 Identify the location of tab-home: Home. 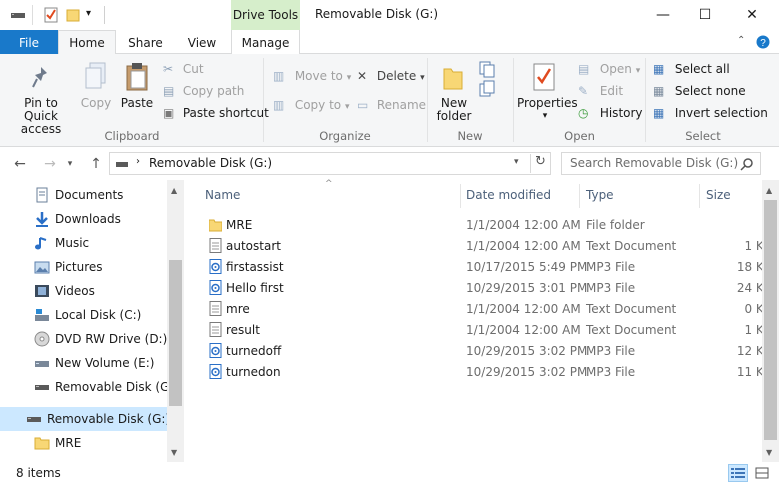
(87, 42).